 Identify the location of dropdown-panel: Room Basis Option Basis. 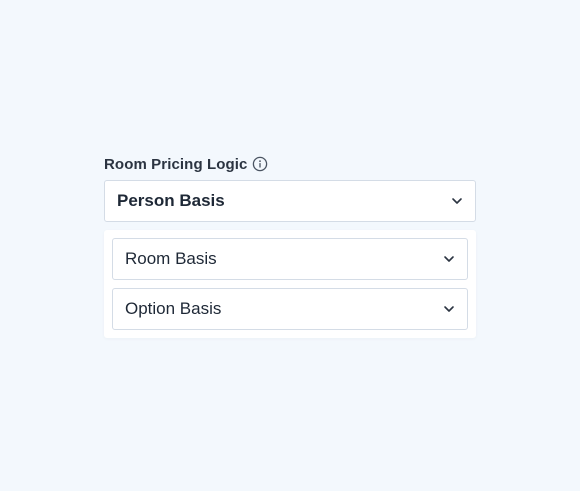
(290, 284).